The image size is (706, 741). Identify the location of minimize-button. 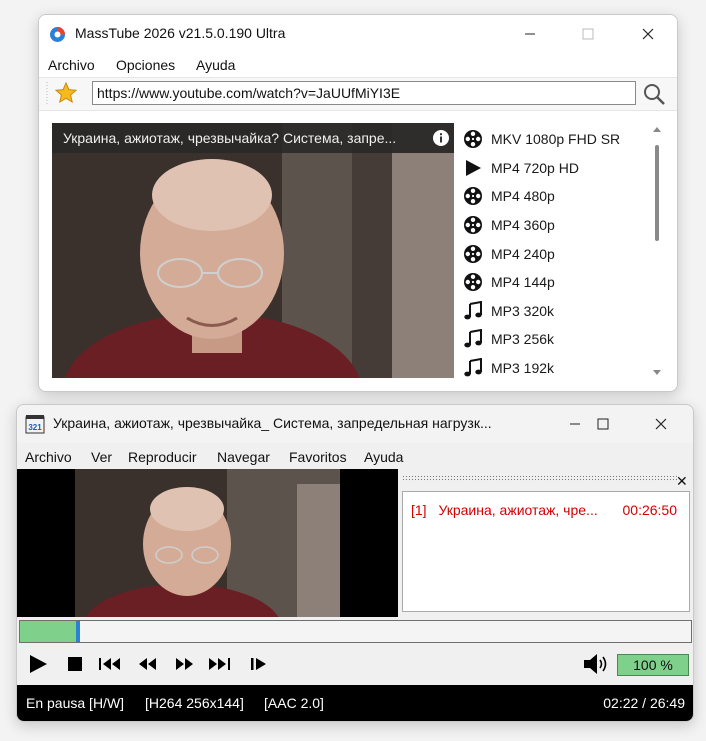
(530, 34).